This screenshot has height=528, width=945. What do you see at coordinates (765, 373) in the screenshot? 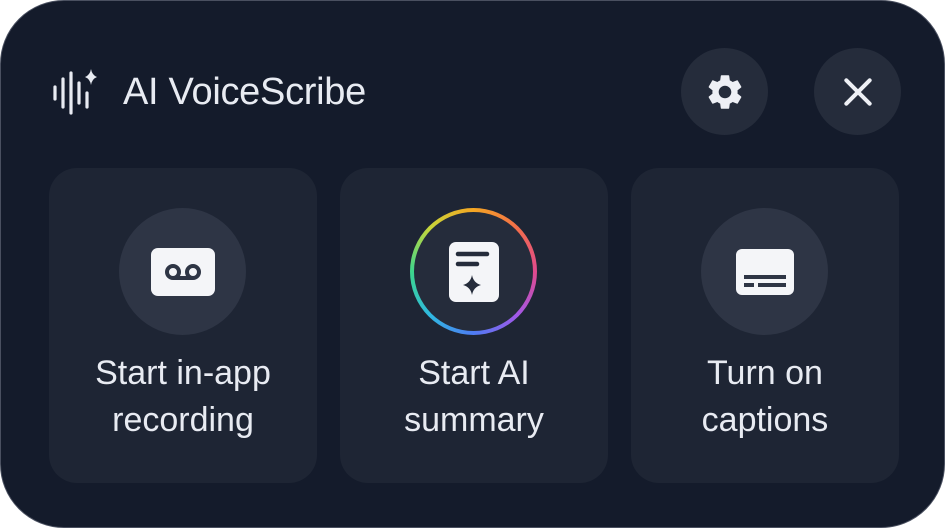
I see `card-label-line1: Turn on` at bounding box center [765, 373].